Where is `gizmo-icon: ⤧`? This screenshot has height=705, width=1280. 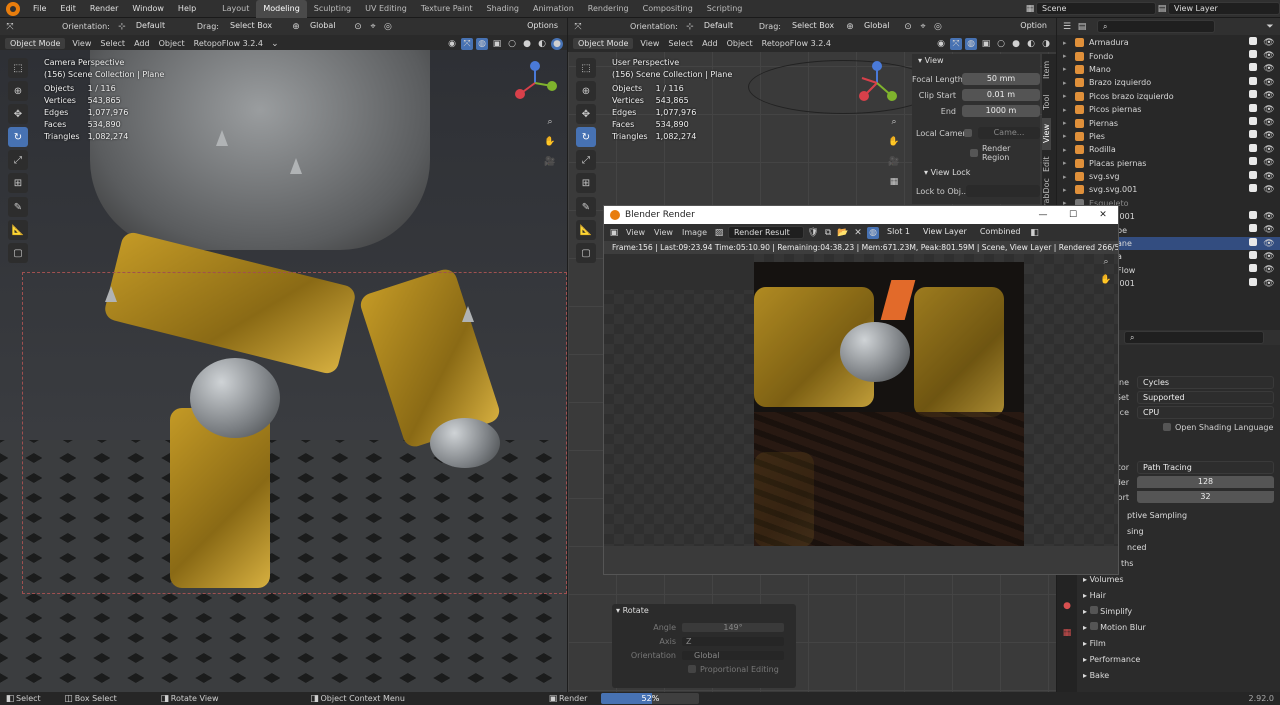
gizmo-icon: ⤧ is located at coordinates (956, 43).